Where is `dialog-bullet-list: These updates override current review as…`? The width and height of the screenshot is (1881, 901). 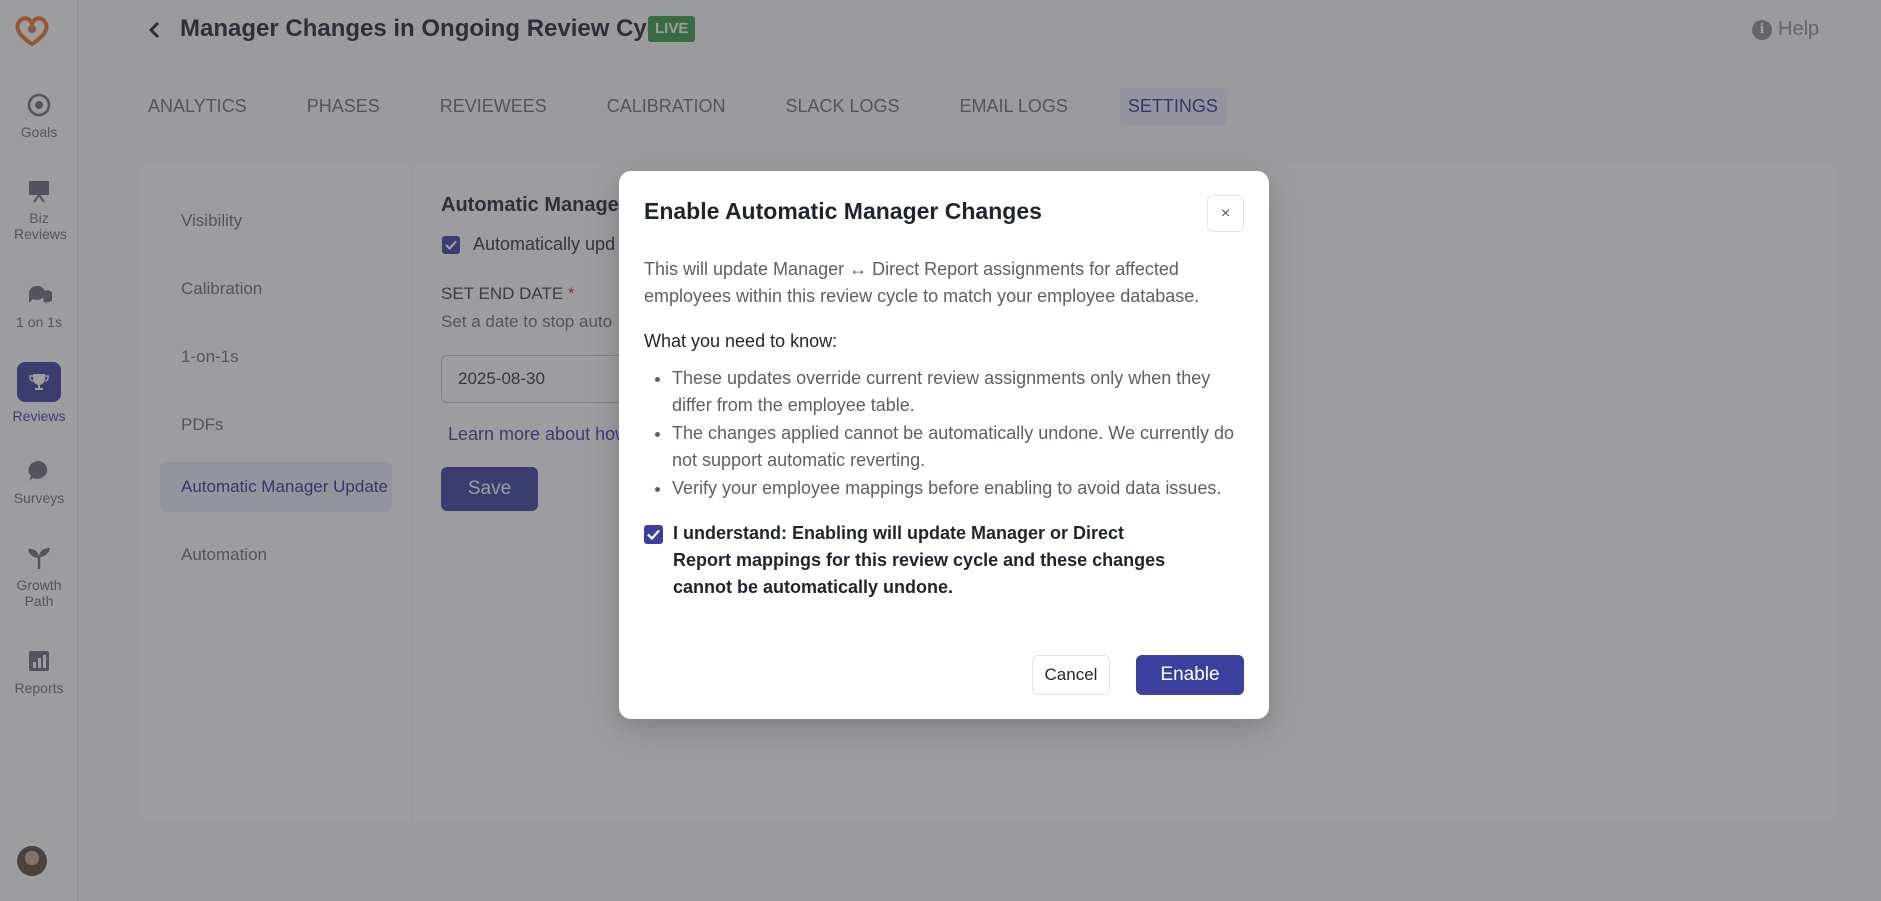 dialog-bullet-list: These updates override current review as… is located at coordinates (962, 434).